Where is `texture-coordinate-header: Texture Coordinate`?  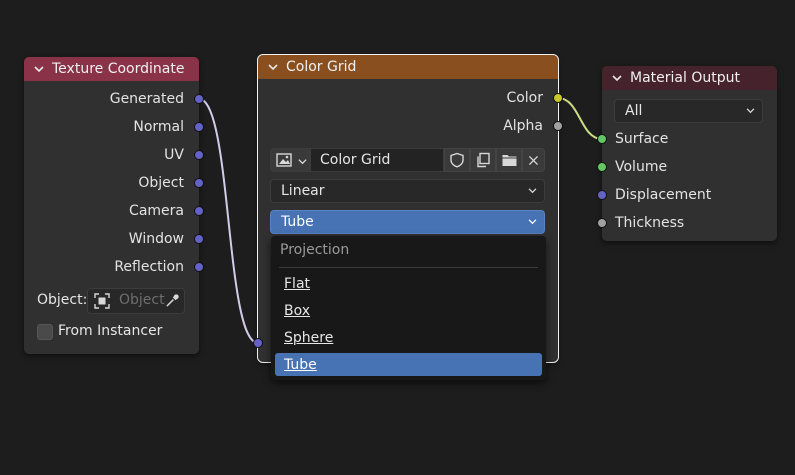
texture-coordinate-header: Texture Coordinate is located at coordinates (111, 69).